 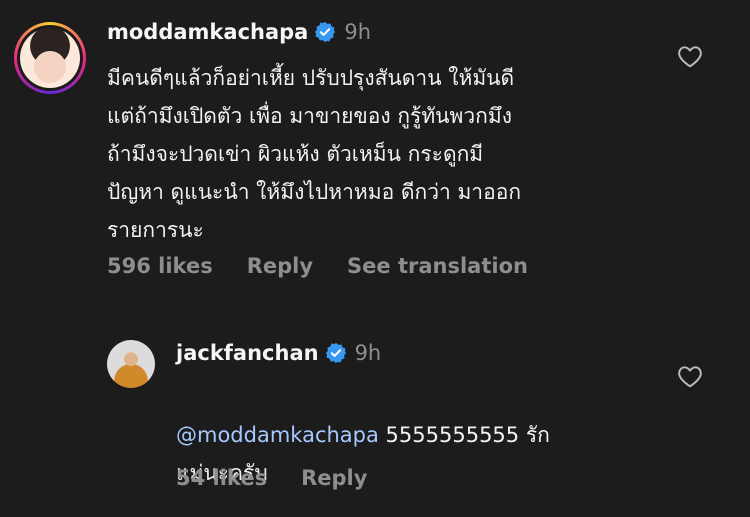 I want to click on reply-text-line1: 5555555555 รัก, so click(x=464, y=435).